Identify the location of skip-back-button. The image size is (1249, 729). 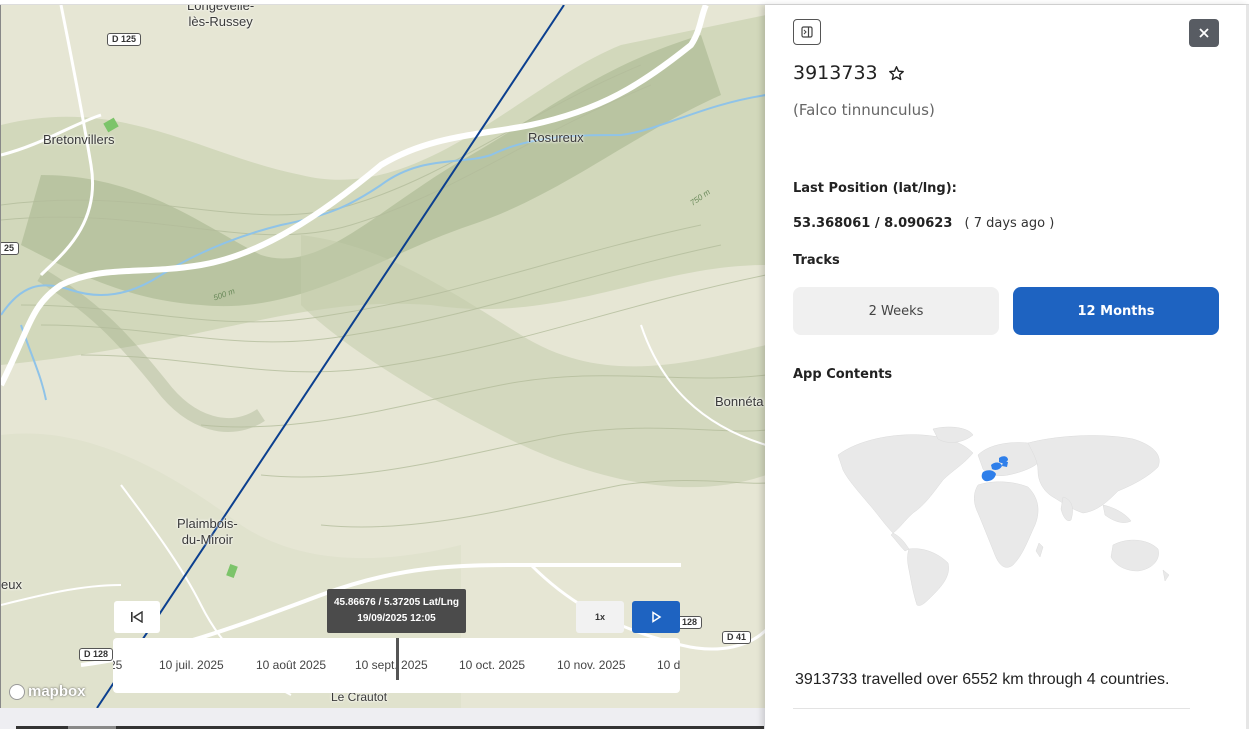
(137, 617).